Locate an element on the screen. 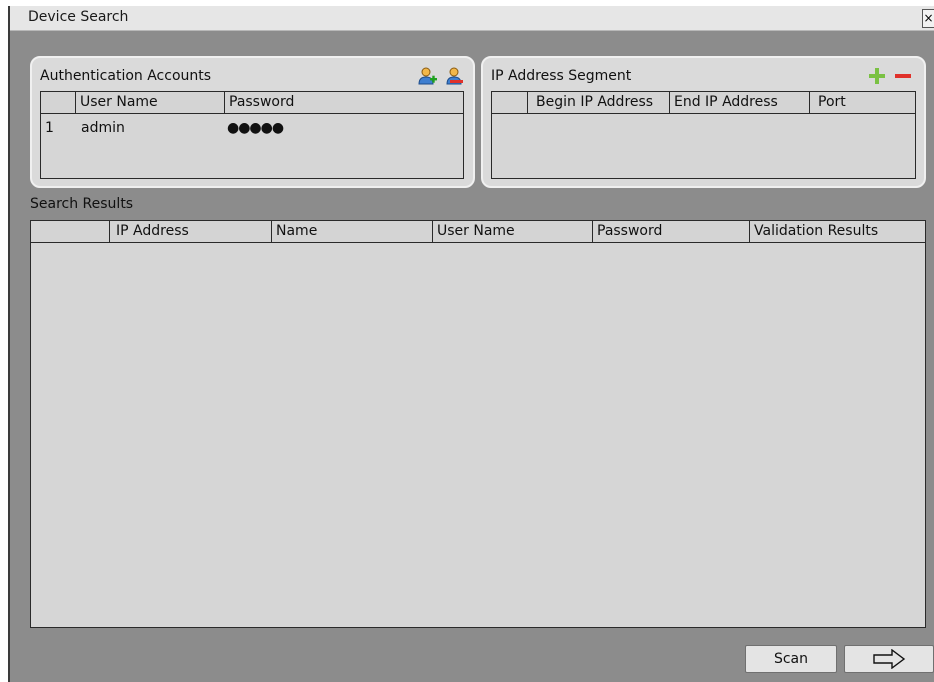  results-col-ip: IP Address is located at coordinates (190, 231).